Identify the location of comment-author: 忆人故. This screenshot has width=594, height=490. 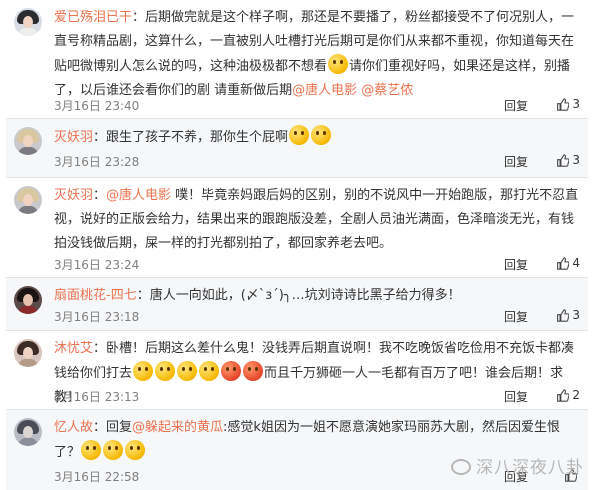
(73, 427).